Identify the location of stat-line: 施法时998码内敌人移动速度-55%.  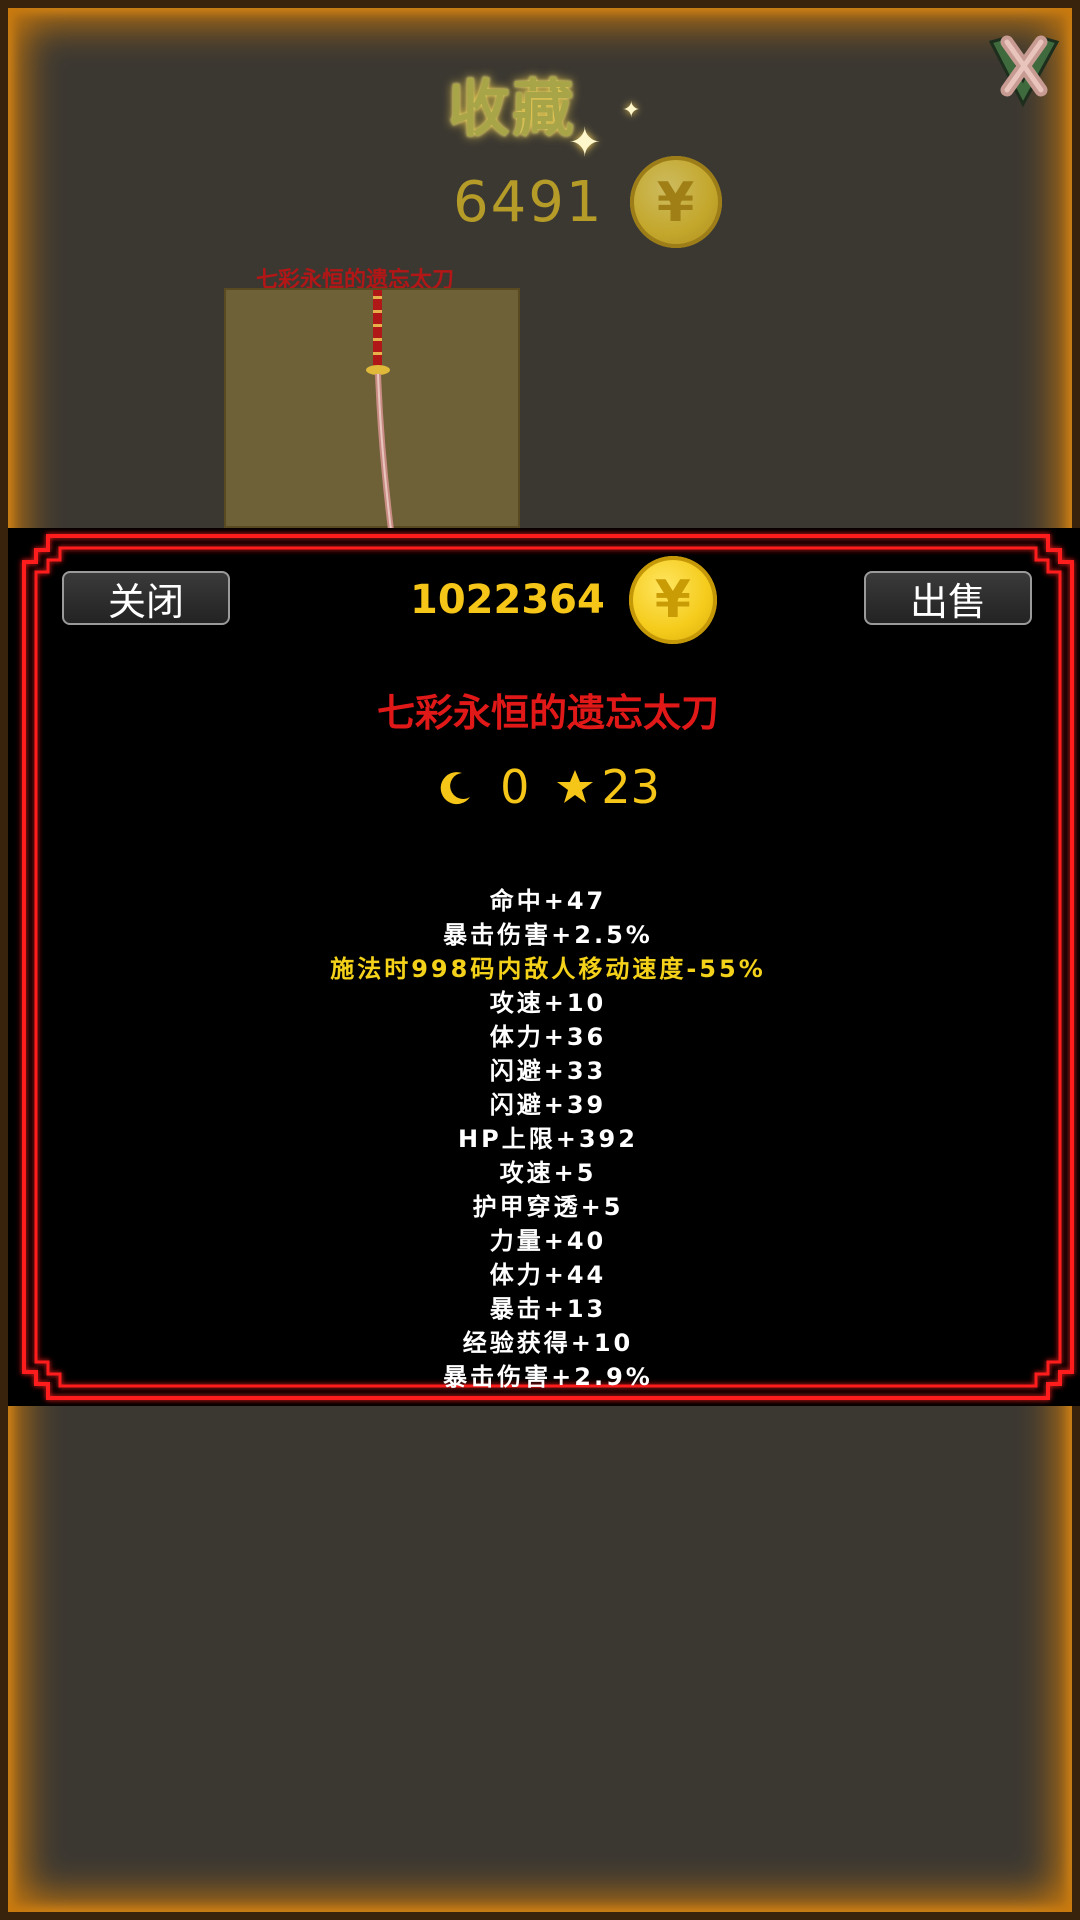
(548, 969).